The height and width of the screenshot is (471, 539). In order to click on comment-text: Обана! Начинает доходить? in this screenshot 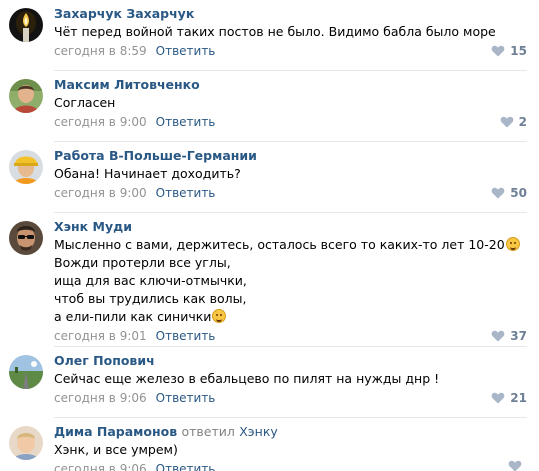, I will do `click(147, 173)`.